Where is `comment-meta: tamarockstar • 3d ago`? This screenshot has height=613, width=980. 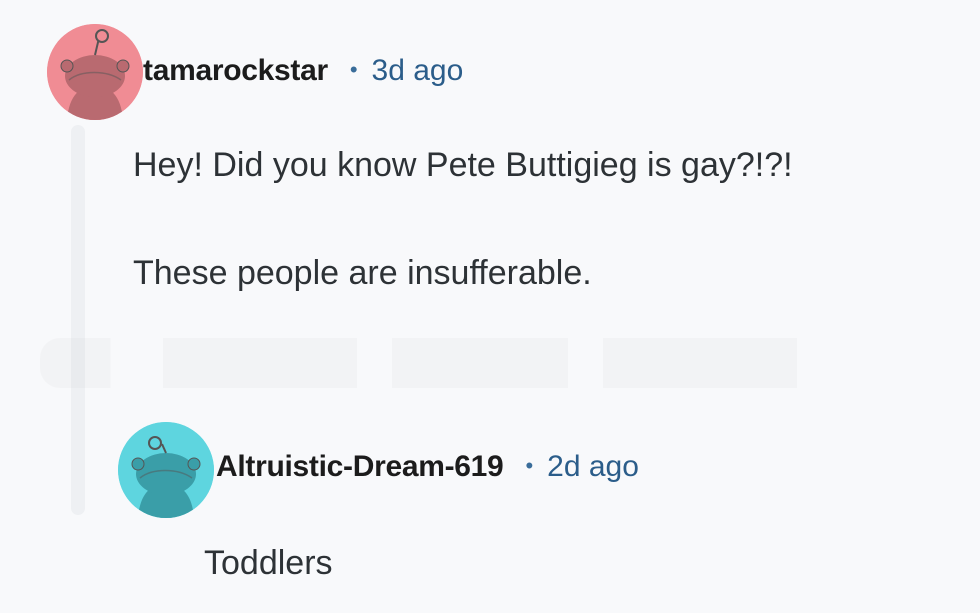
comment-meta: tamarockstar • 3d ago is located at coordinates (303, 71).